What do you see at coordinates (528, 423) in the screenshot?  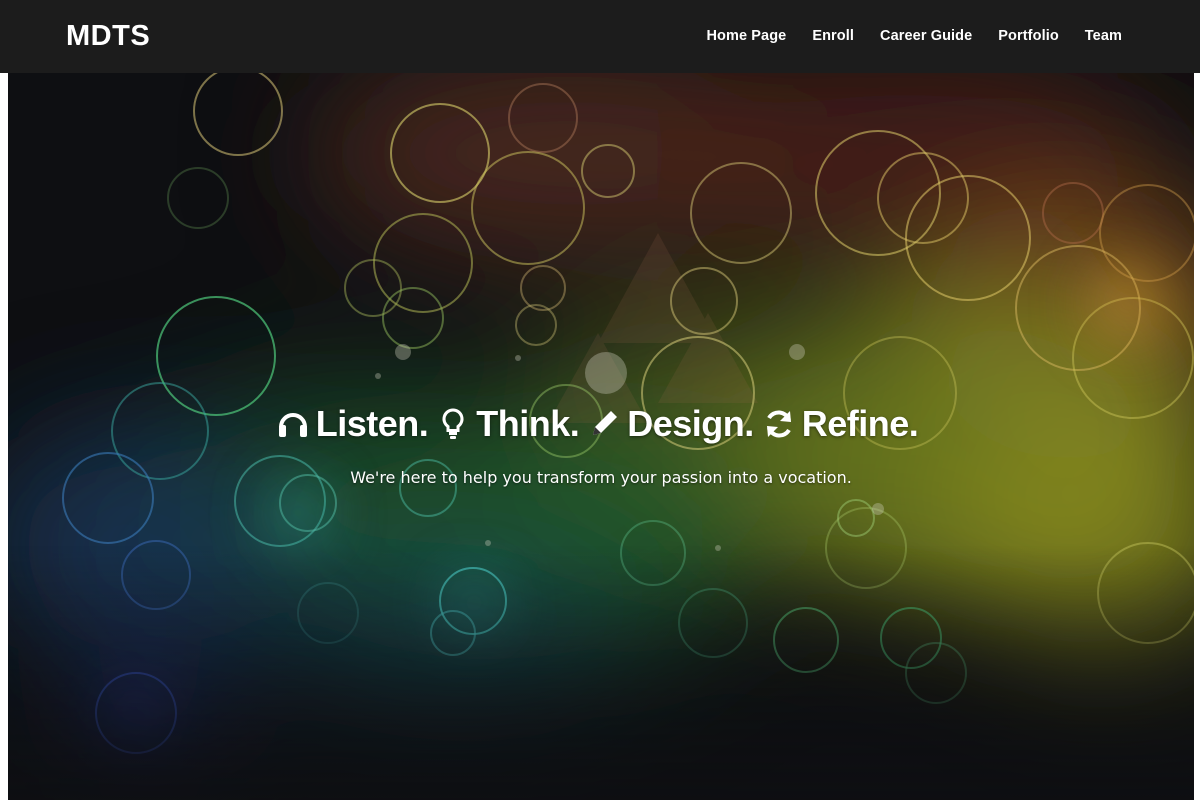 I see `headline-word-think: Think.` at bounding box center [528, 423].